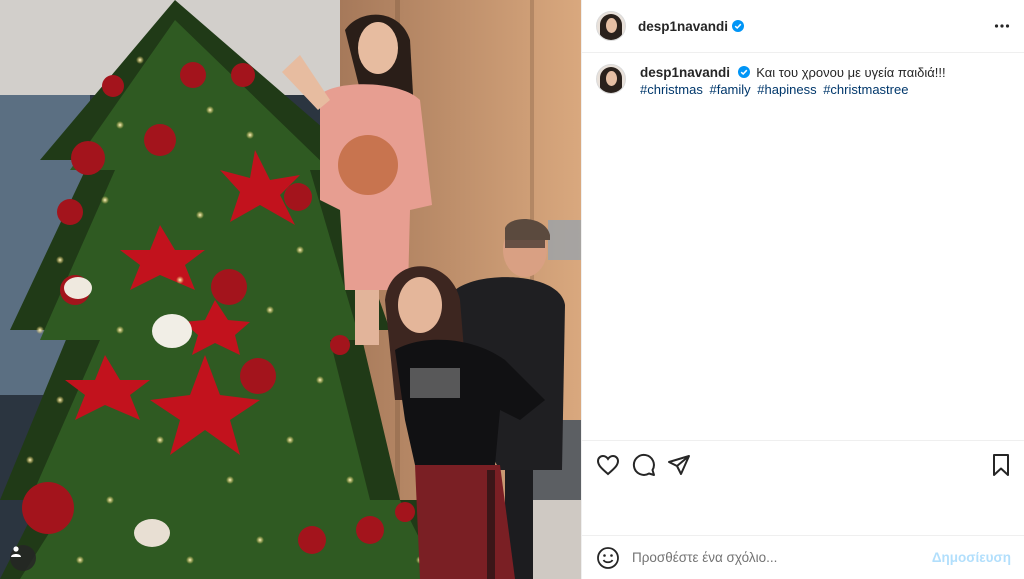 This screenshot has width=1024, height=579. What do you see at coordinates (971, 557) in the screenshot?
I see `publish-button: Δημοσίευση` at bounding box center [971, 557].